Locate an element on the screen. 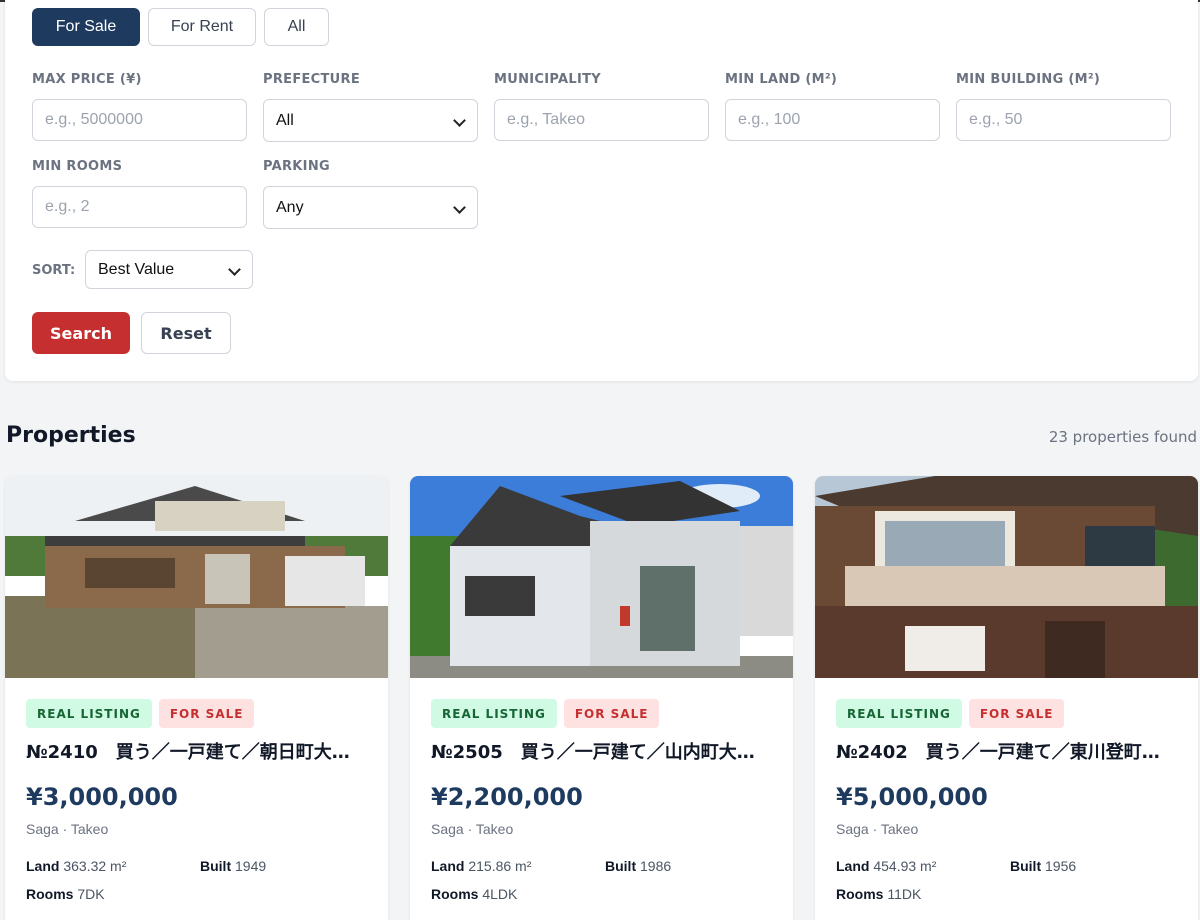 The height and width of the screenshot is (920, 1200). spec-land: Land 454.93 m² is located at coordinates (923, 866).